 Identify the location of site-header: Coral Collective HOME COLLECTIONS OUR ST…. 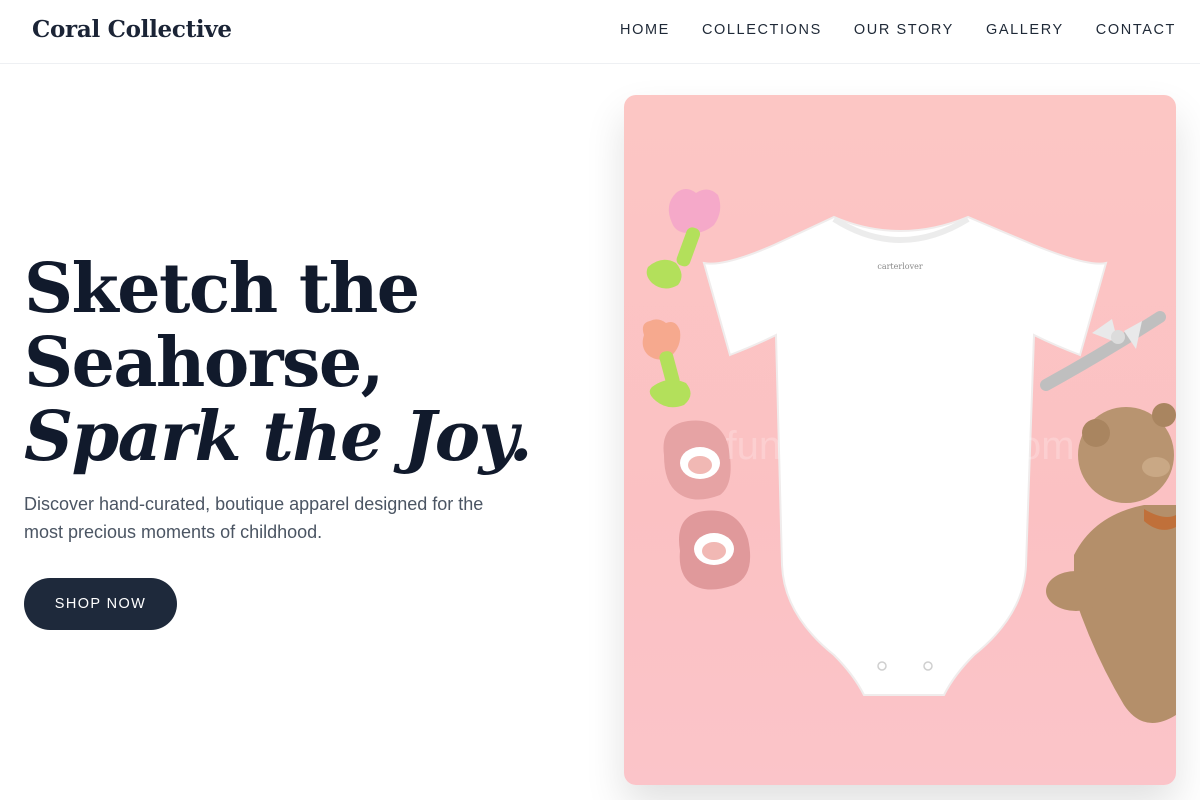
(600, 32).